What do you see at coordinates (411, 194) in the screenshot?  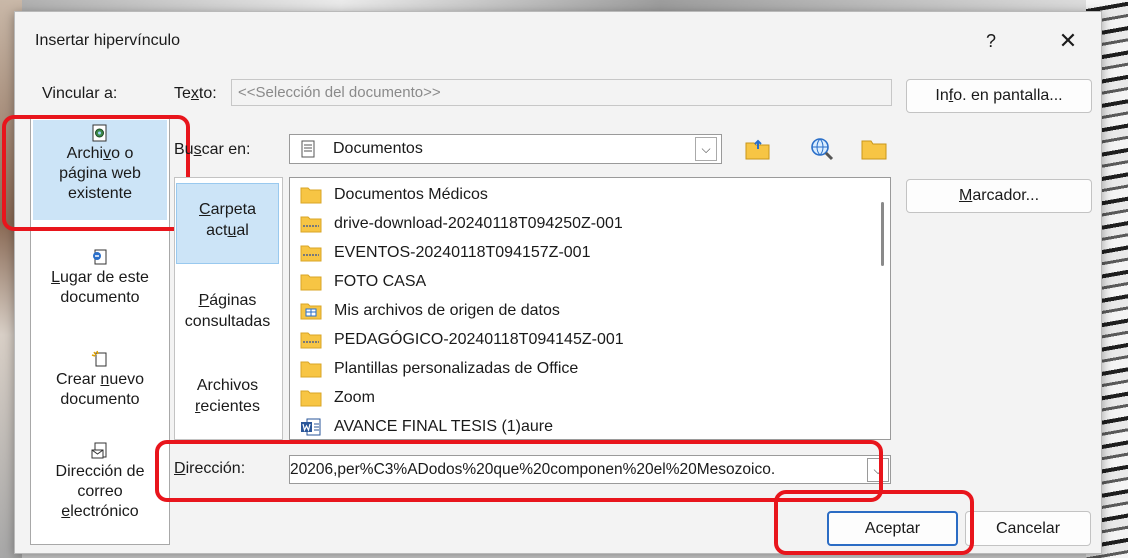 I see `file-name: Documentos Médicos` at bounding box center [411, 194].